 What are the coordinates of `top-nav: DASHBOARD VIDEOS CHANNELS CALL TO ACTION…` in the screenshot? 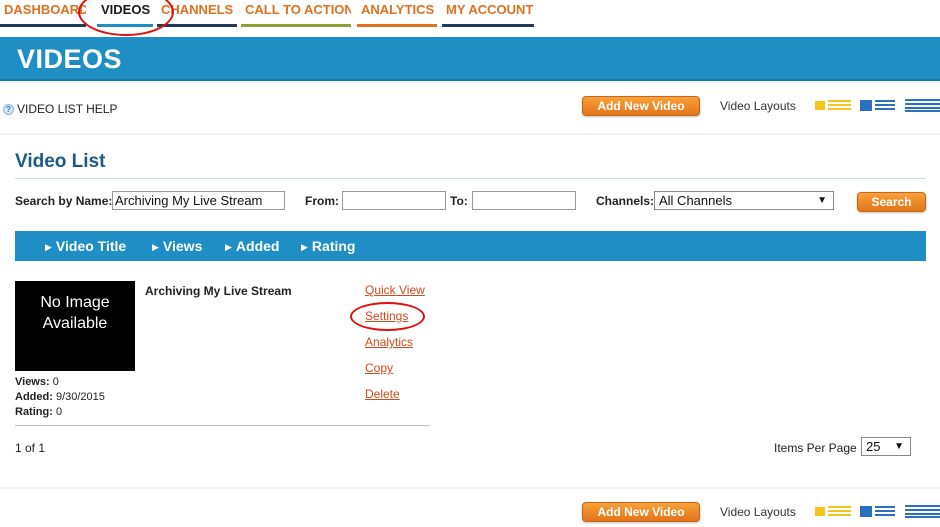 It's located at (470, 18).